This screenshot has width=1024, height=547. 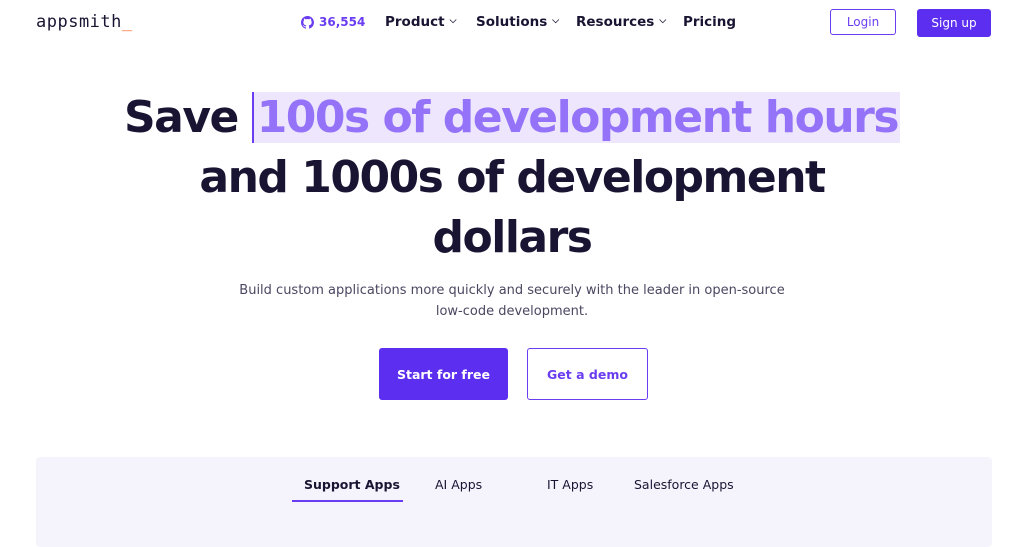 I want to click on hero-title-prefix: Save, so click(x=181, y=117).